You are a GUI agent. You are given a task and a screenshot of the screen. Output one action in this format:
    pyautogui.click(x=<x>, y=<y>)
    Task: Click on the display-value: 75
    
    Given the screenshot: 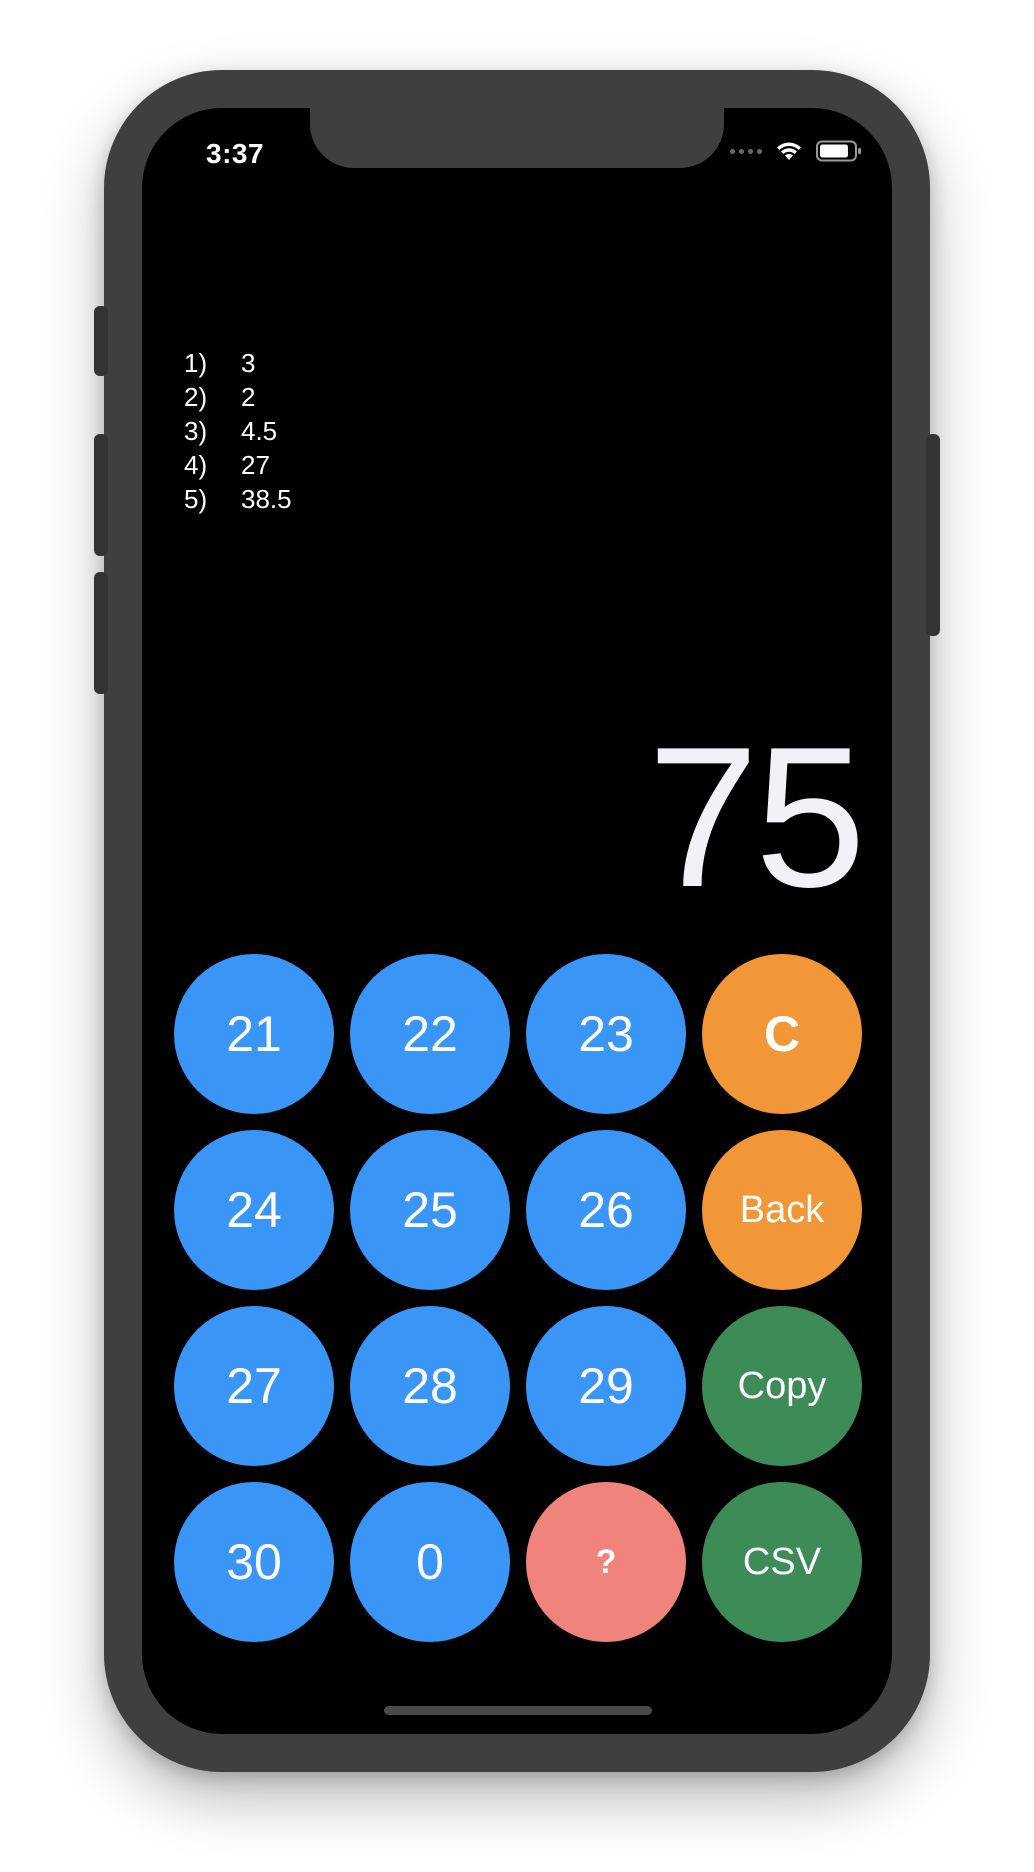 What is the action you would take?
    pyautogui.click(x=756, y=817)
    